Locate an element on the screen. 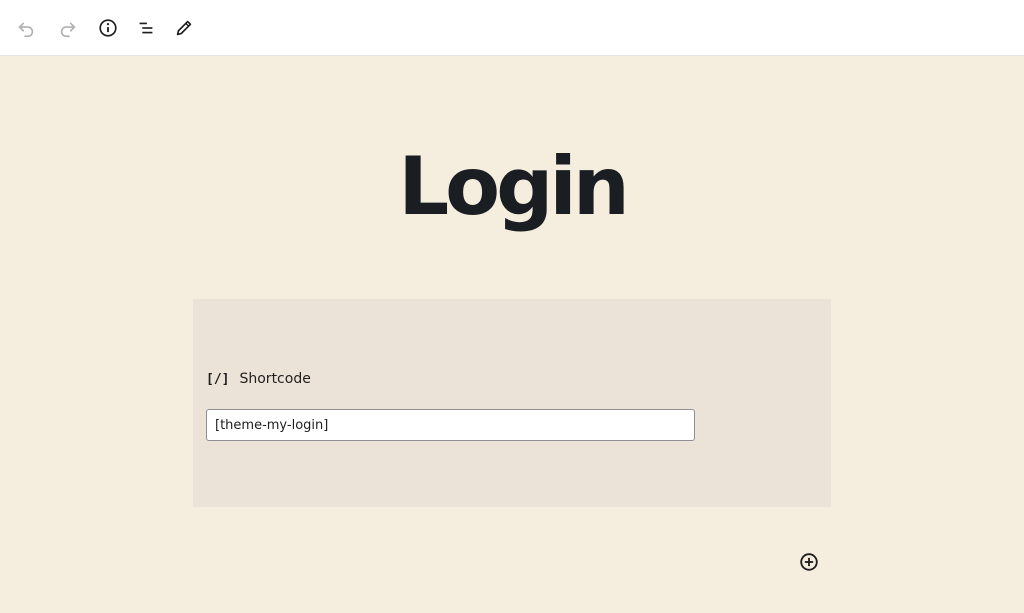  shortcode-block-label: [/] Shortcode is located at coordinates (258, 379).